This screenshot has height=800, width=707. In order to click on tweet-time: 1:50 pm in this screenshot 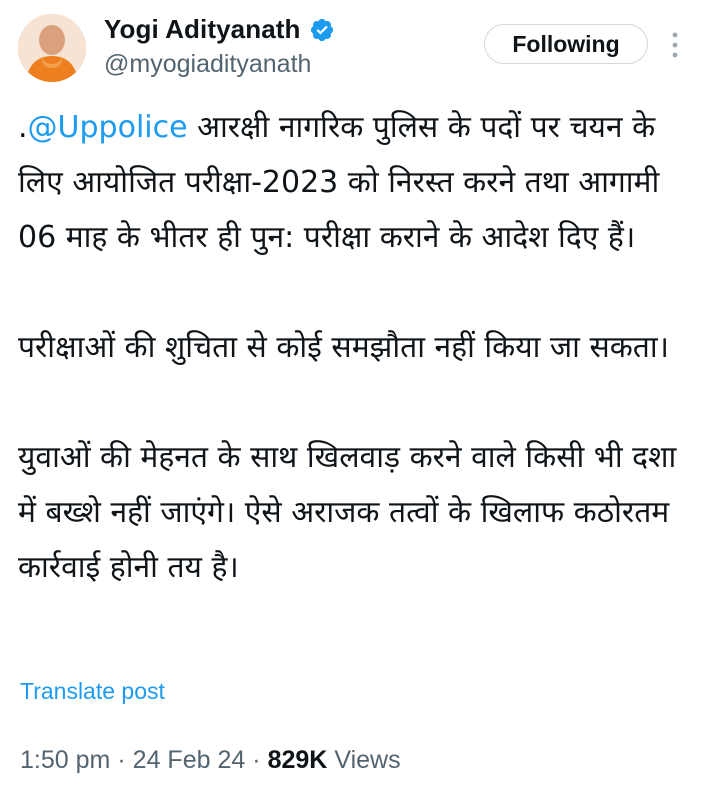, I will do `click(65, 760)`.